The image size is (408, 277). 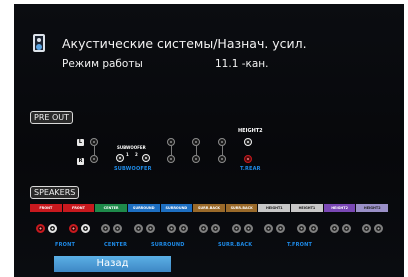 I want to click on speakers-label: SPEAKERS, so click(x=55, y=192).